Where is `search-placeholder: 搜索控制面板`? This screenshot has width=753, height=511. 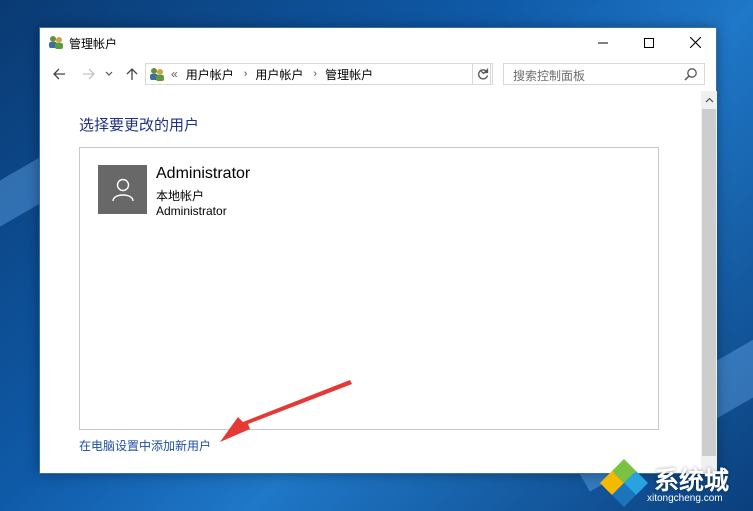
search-placeholder: 搜索控制面板 is located at coordinates (549, 76).